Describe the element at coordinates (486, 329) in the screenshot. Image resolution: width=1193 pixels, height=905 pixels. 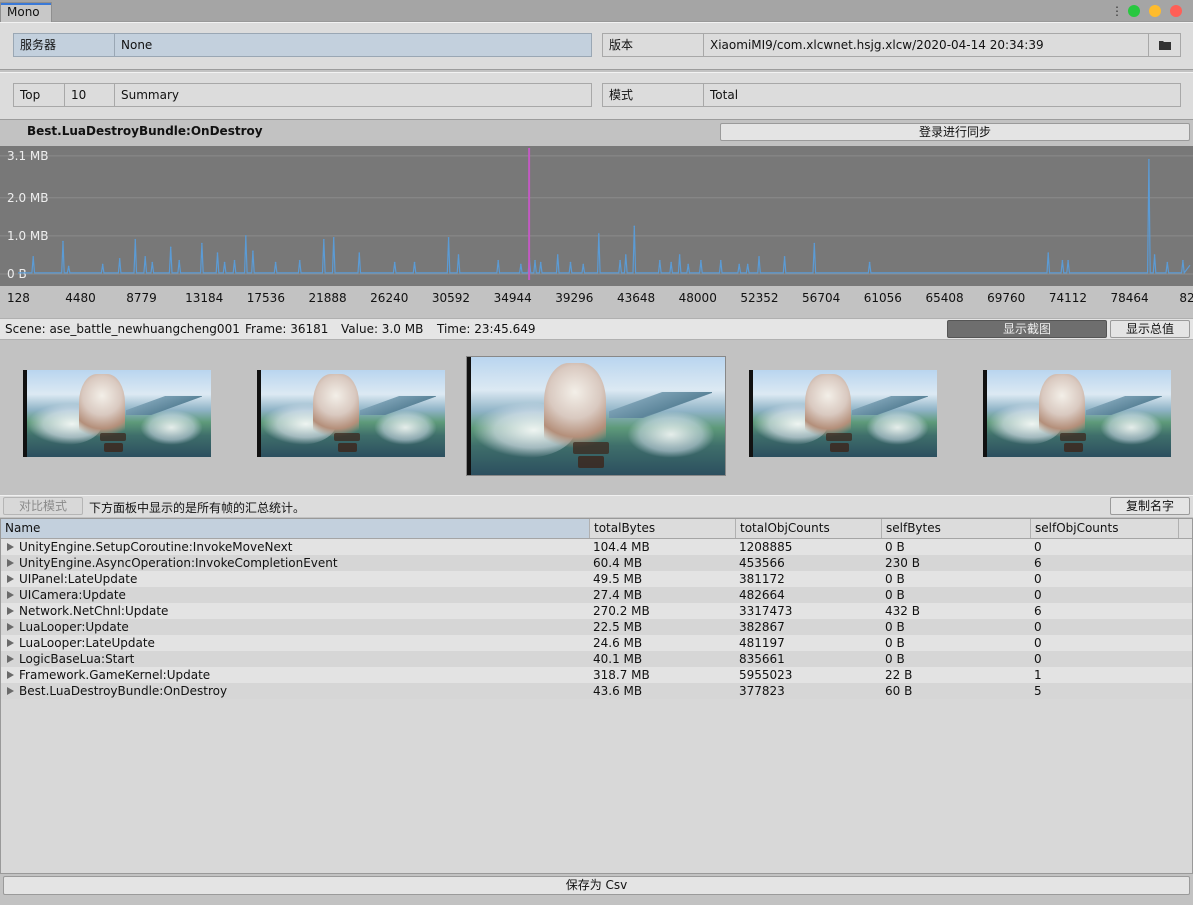
I see `time-text: Time: 23:45.649` at that location.